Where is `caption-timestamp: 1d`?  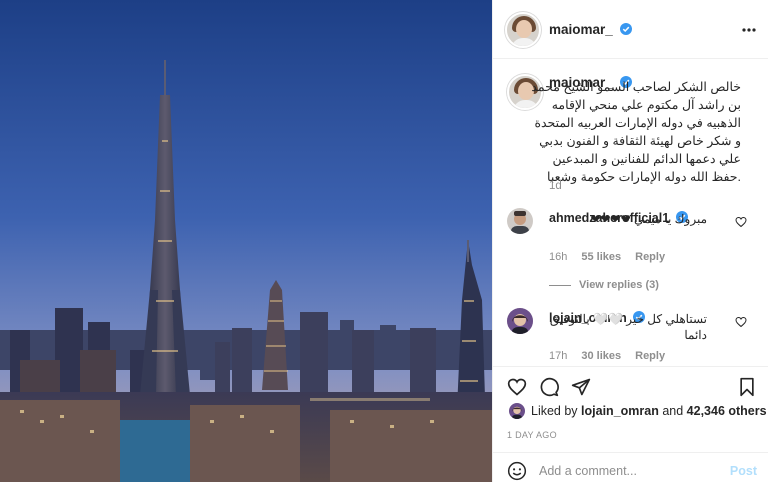 caption-timestamp: 1d is located at coordinates (555, 186).